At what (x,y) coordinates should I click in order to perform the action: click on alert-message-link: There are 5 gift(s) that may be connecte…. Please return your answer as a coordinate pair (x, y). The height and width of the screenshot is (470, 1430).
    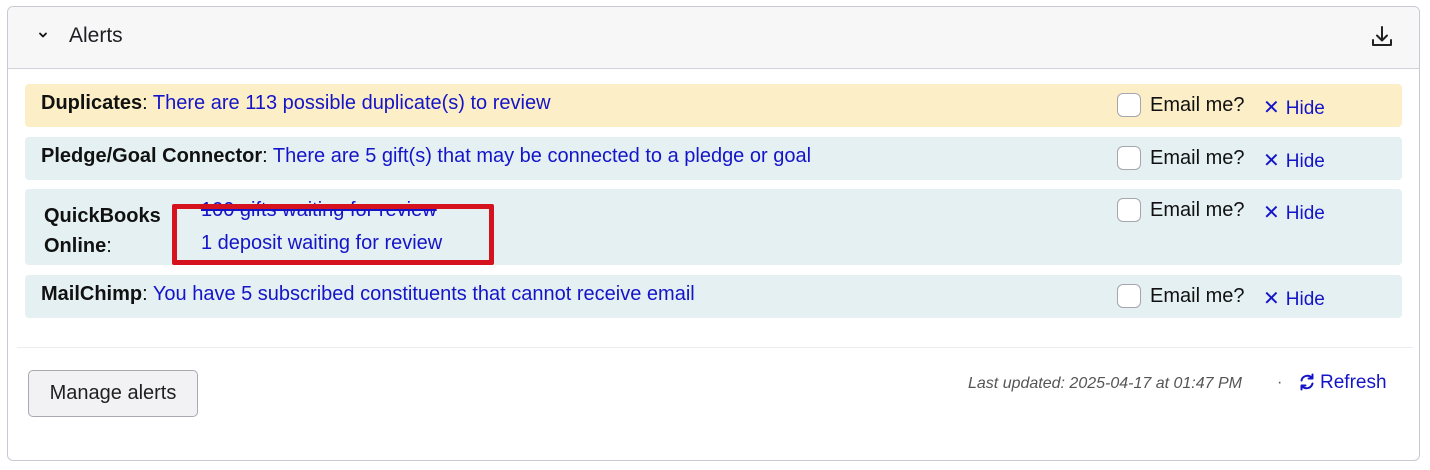
    Looking at the image, I should click on (542, 156).